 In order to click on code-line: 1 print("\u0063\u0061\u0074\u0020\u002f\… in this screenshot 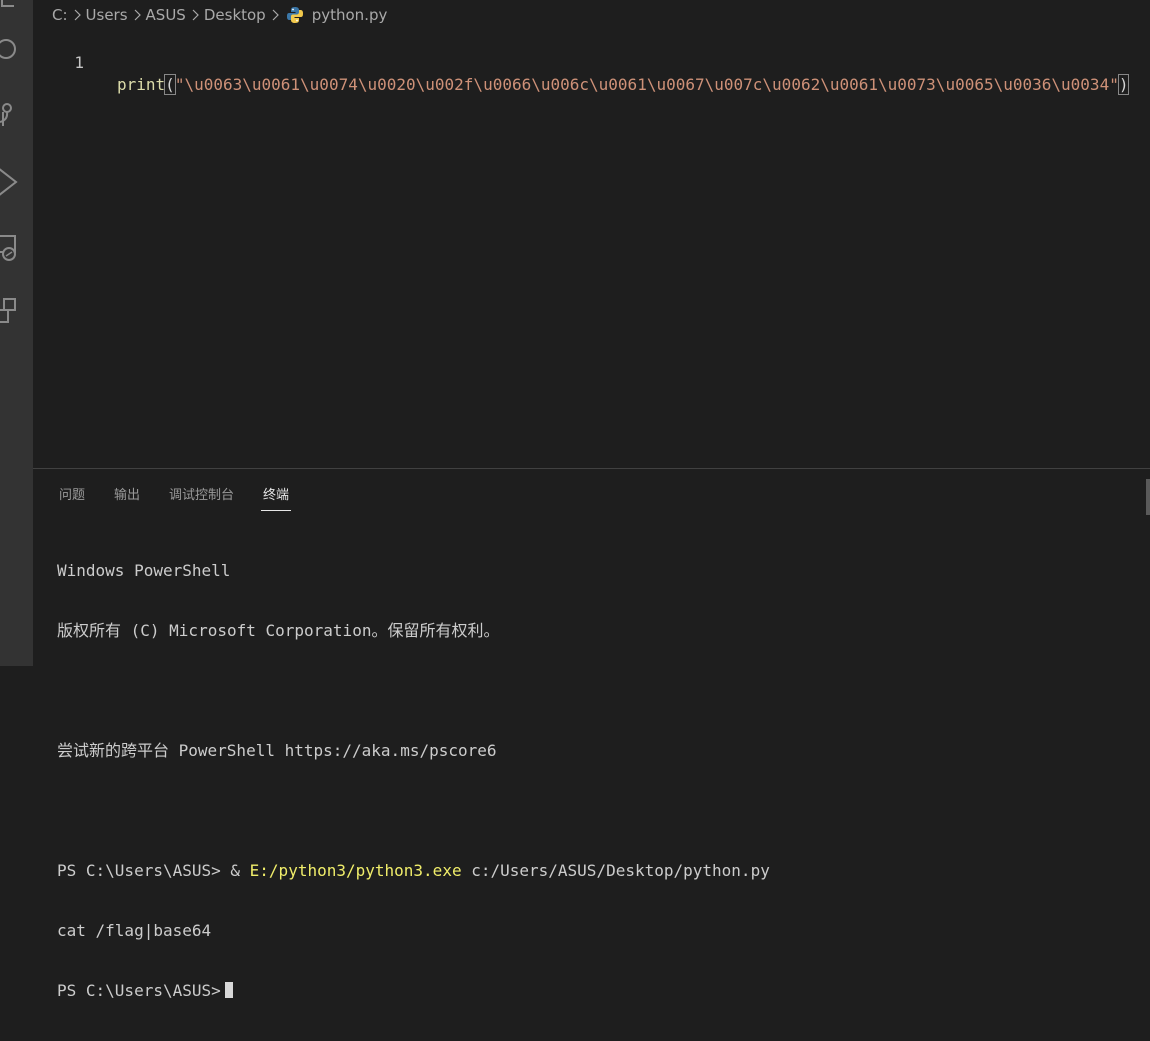, I will do `click(591, 62)`.